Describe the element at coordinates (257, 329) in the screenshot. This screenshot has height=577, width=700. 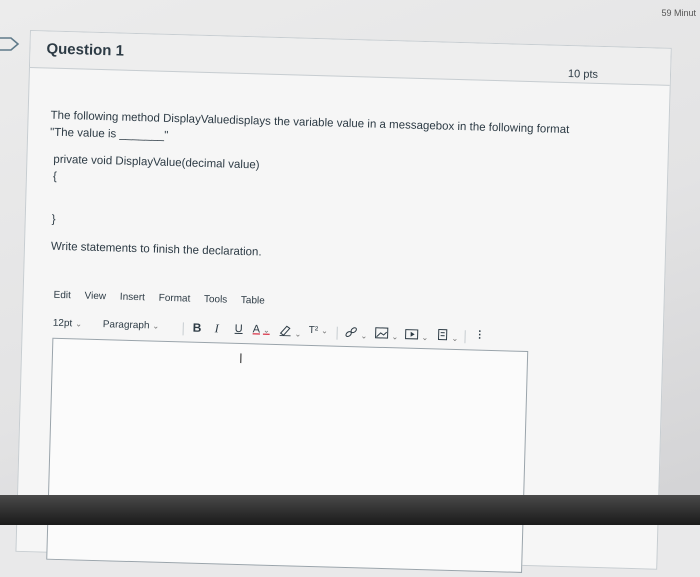
I see `text-color-icon: A` at that location.